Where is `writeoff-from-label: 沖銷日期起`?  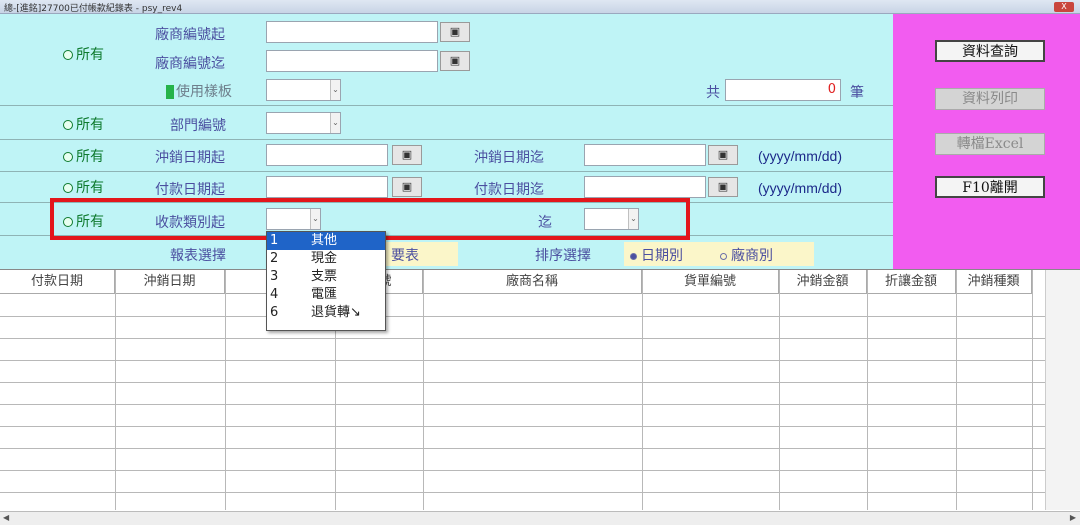
writeoff-from-label: 沖銷日期起 is located at coordinates (190, 158).